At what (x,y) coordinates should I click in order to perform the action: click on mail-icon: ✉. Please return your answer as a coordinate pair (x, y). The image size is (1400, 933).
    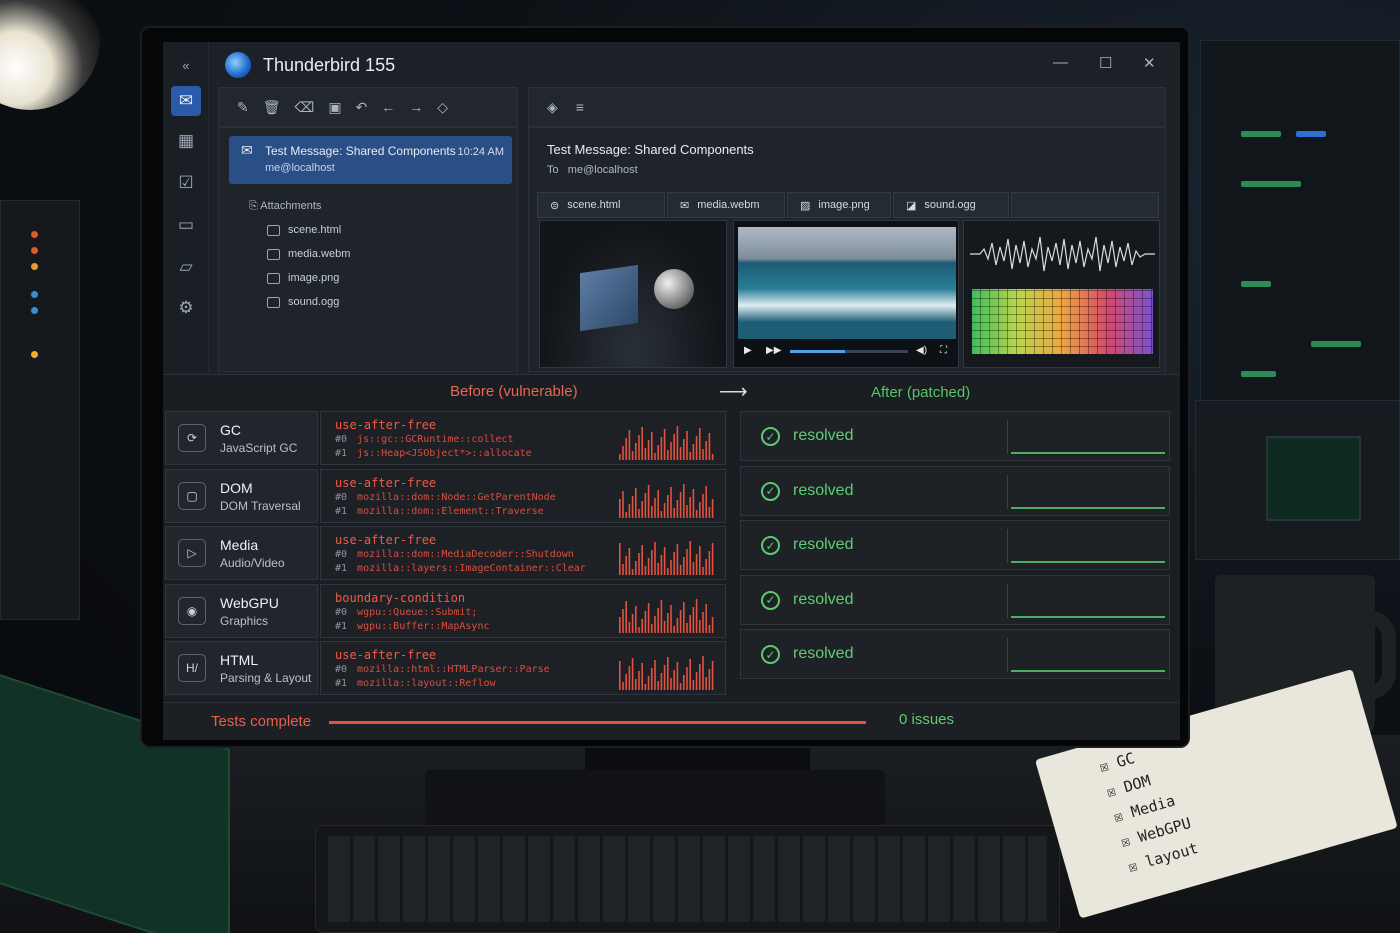
    Looking at the image, I should click on (186, 101).